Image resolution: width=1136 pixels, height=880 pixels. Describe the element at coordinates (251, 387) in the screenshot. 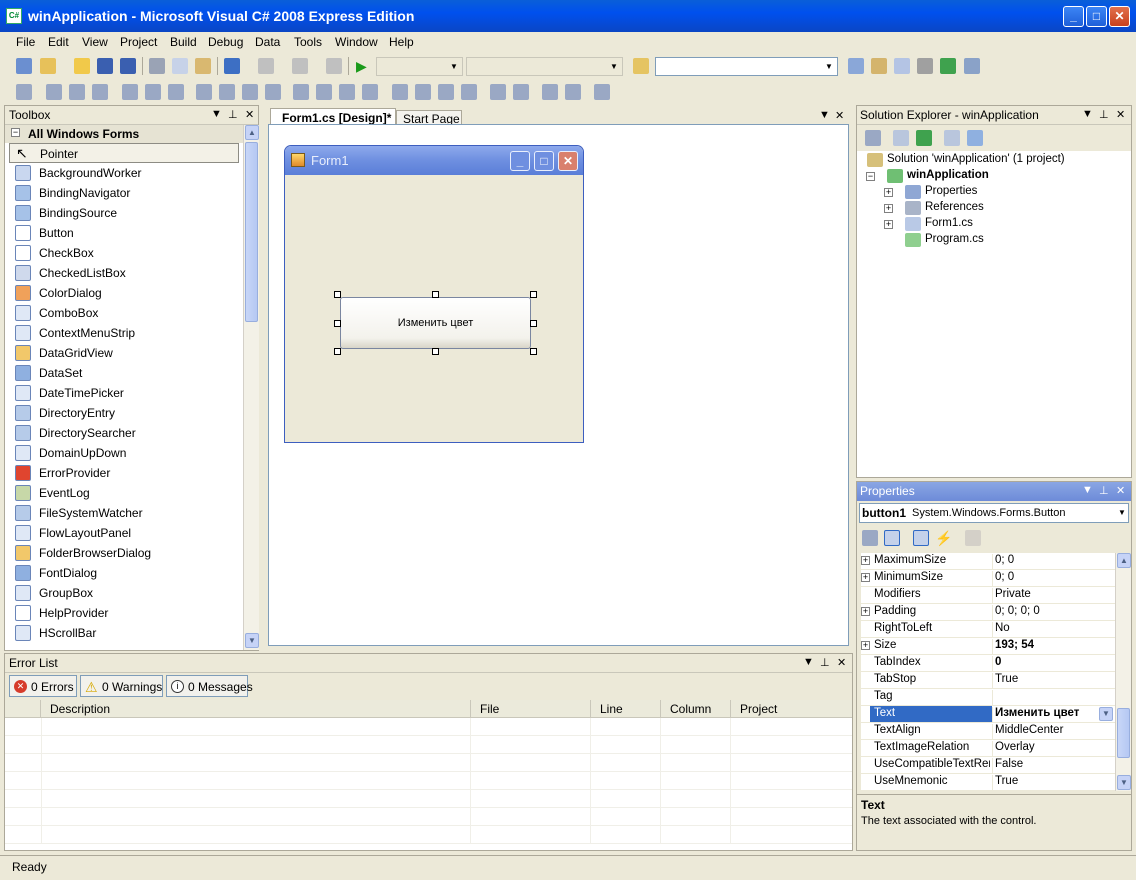

I see `toolbox-scrollbar: ▲ ▼` at that location.